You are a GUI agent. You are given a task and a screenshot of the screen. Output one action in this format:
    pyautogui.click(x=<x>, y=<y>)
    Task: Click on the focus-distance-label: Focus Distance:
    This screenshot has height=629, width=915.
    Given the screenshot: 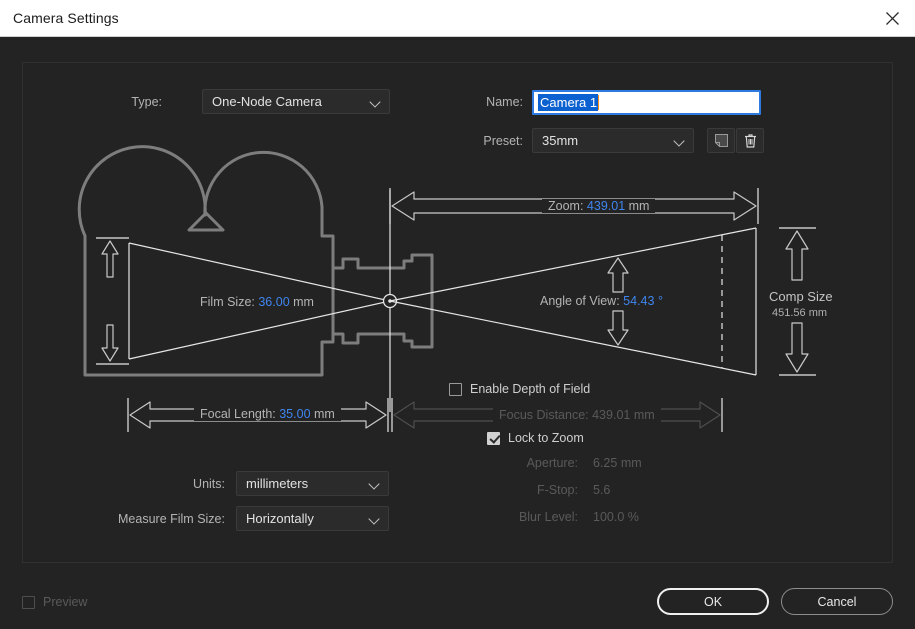 What is the action you would take?
    pyautogui.click(x=544, y=415)
    